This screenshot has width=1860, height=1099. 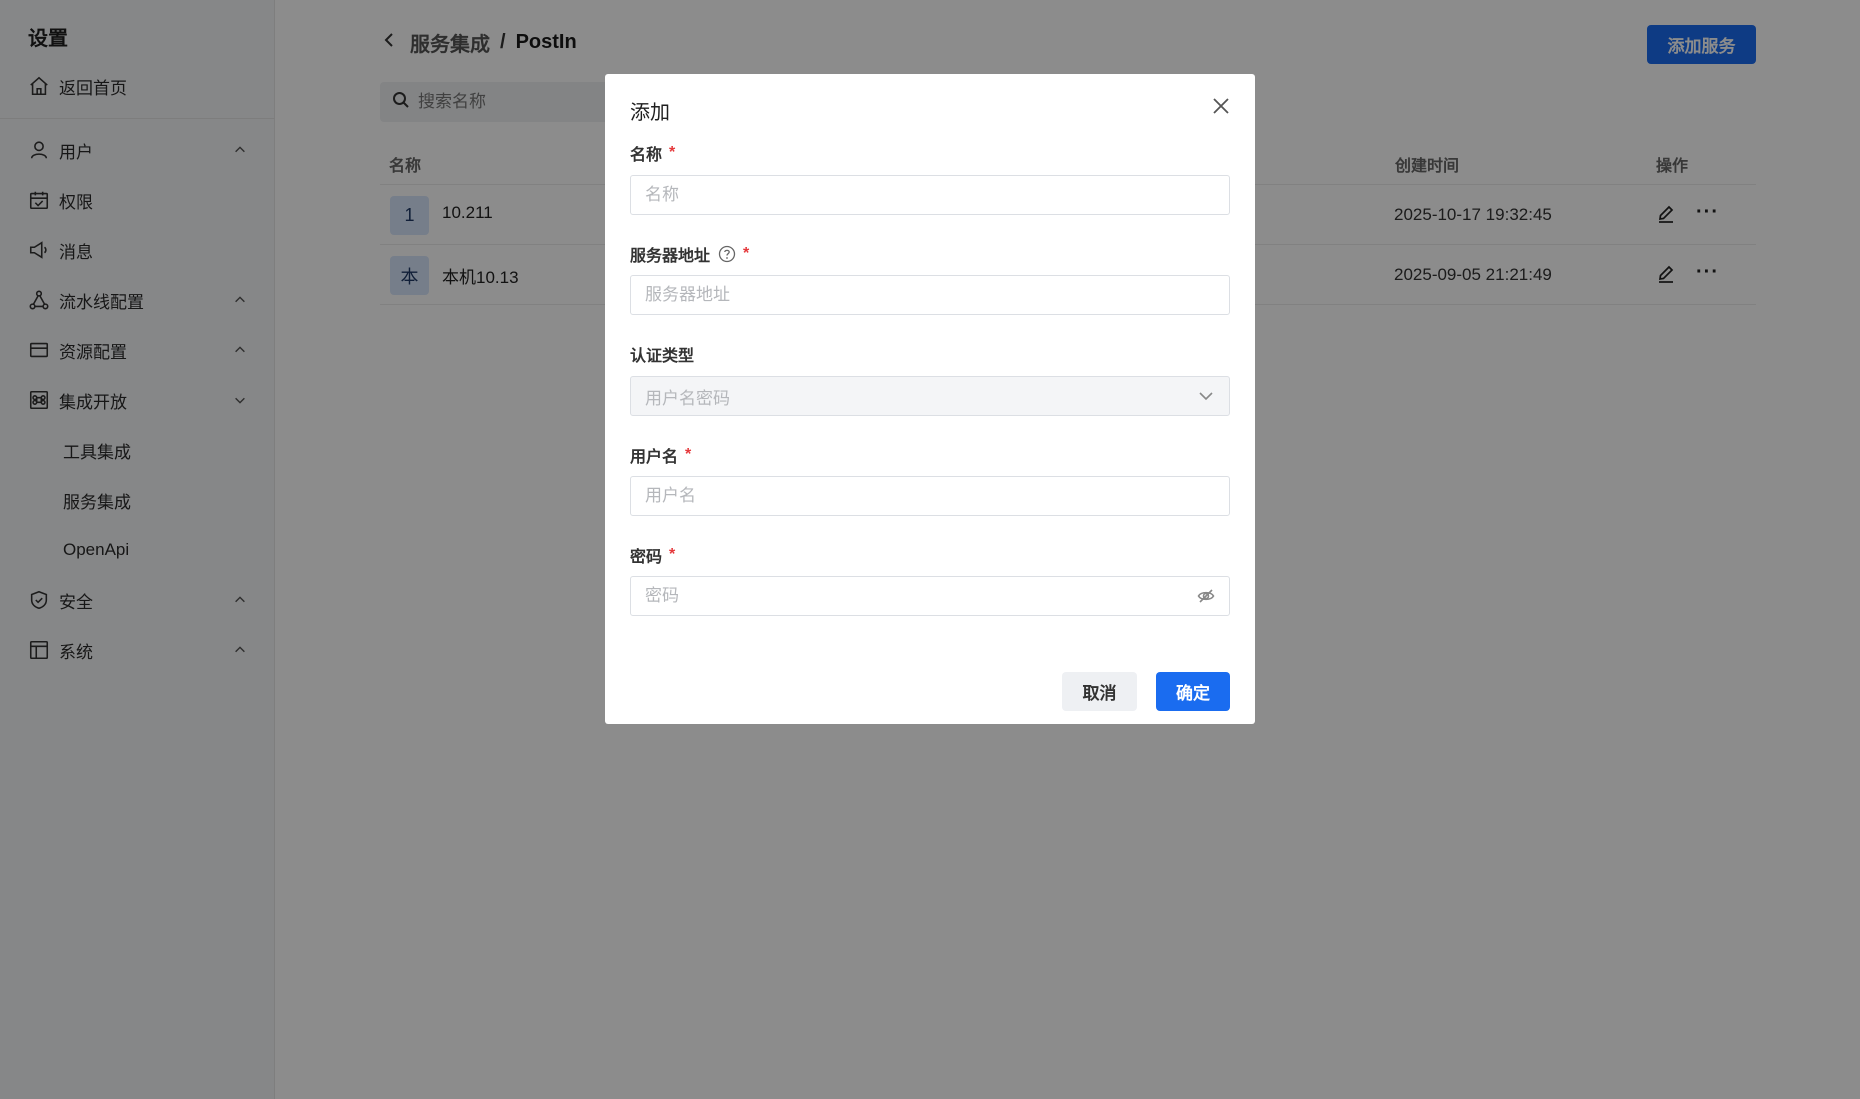 I want to click on password-label: 密码 *, so click(x=652, y=555).